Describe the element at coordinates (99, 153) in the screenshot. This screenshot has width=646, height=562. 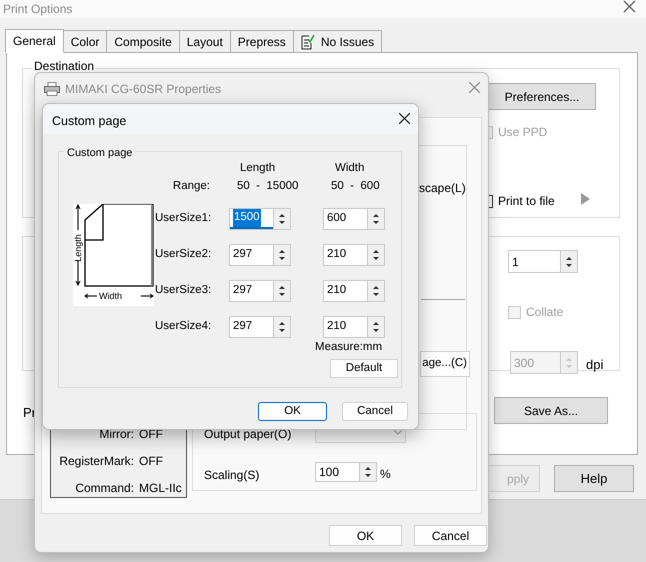
I see `group-label: Custom page` at that location.